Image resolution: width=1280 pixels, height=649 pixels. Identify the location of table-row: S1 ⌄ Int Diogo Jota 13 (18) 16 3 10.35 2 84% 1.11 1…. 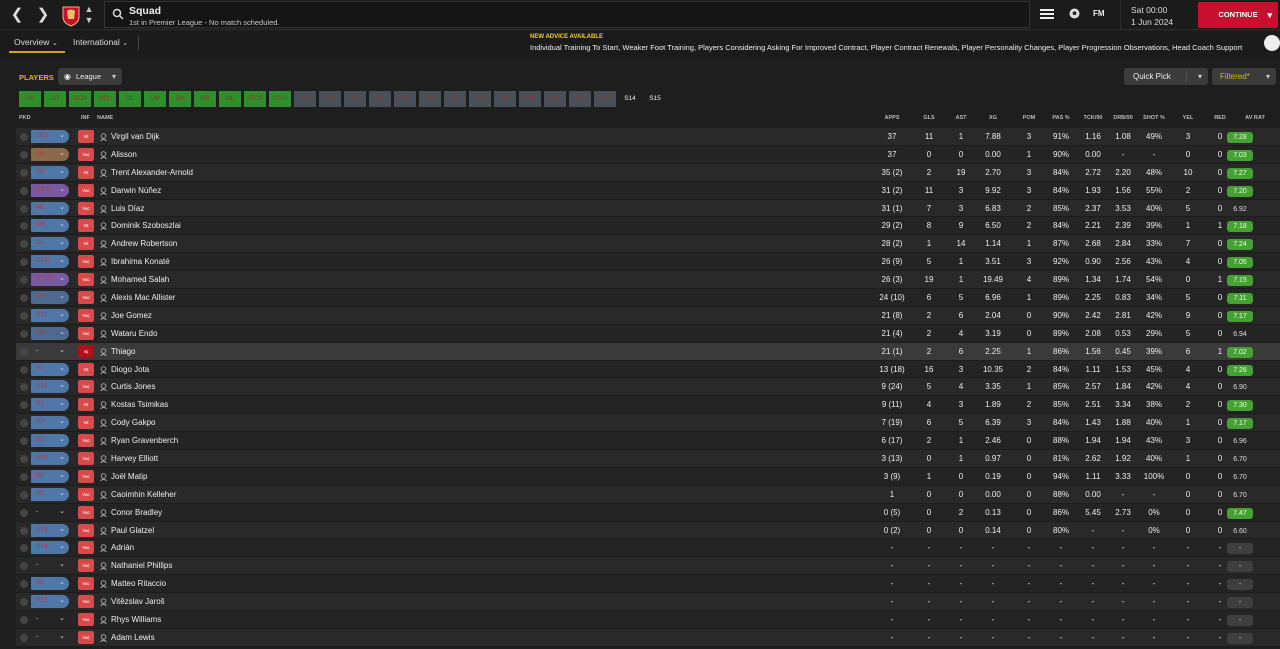
(648, 369).